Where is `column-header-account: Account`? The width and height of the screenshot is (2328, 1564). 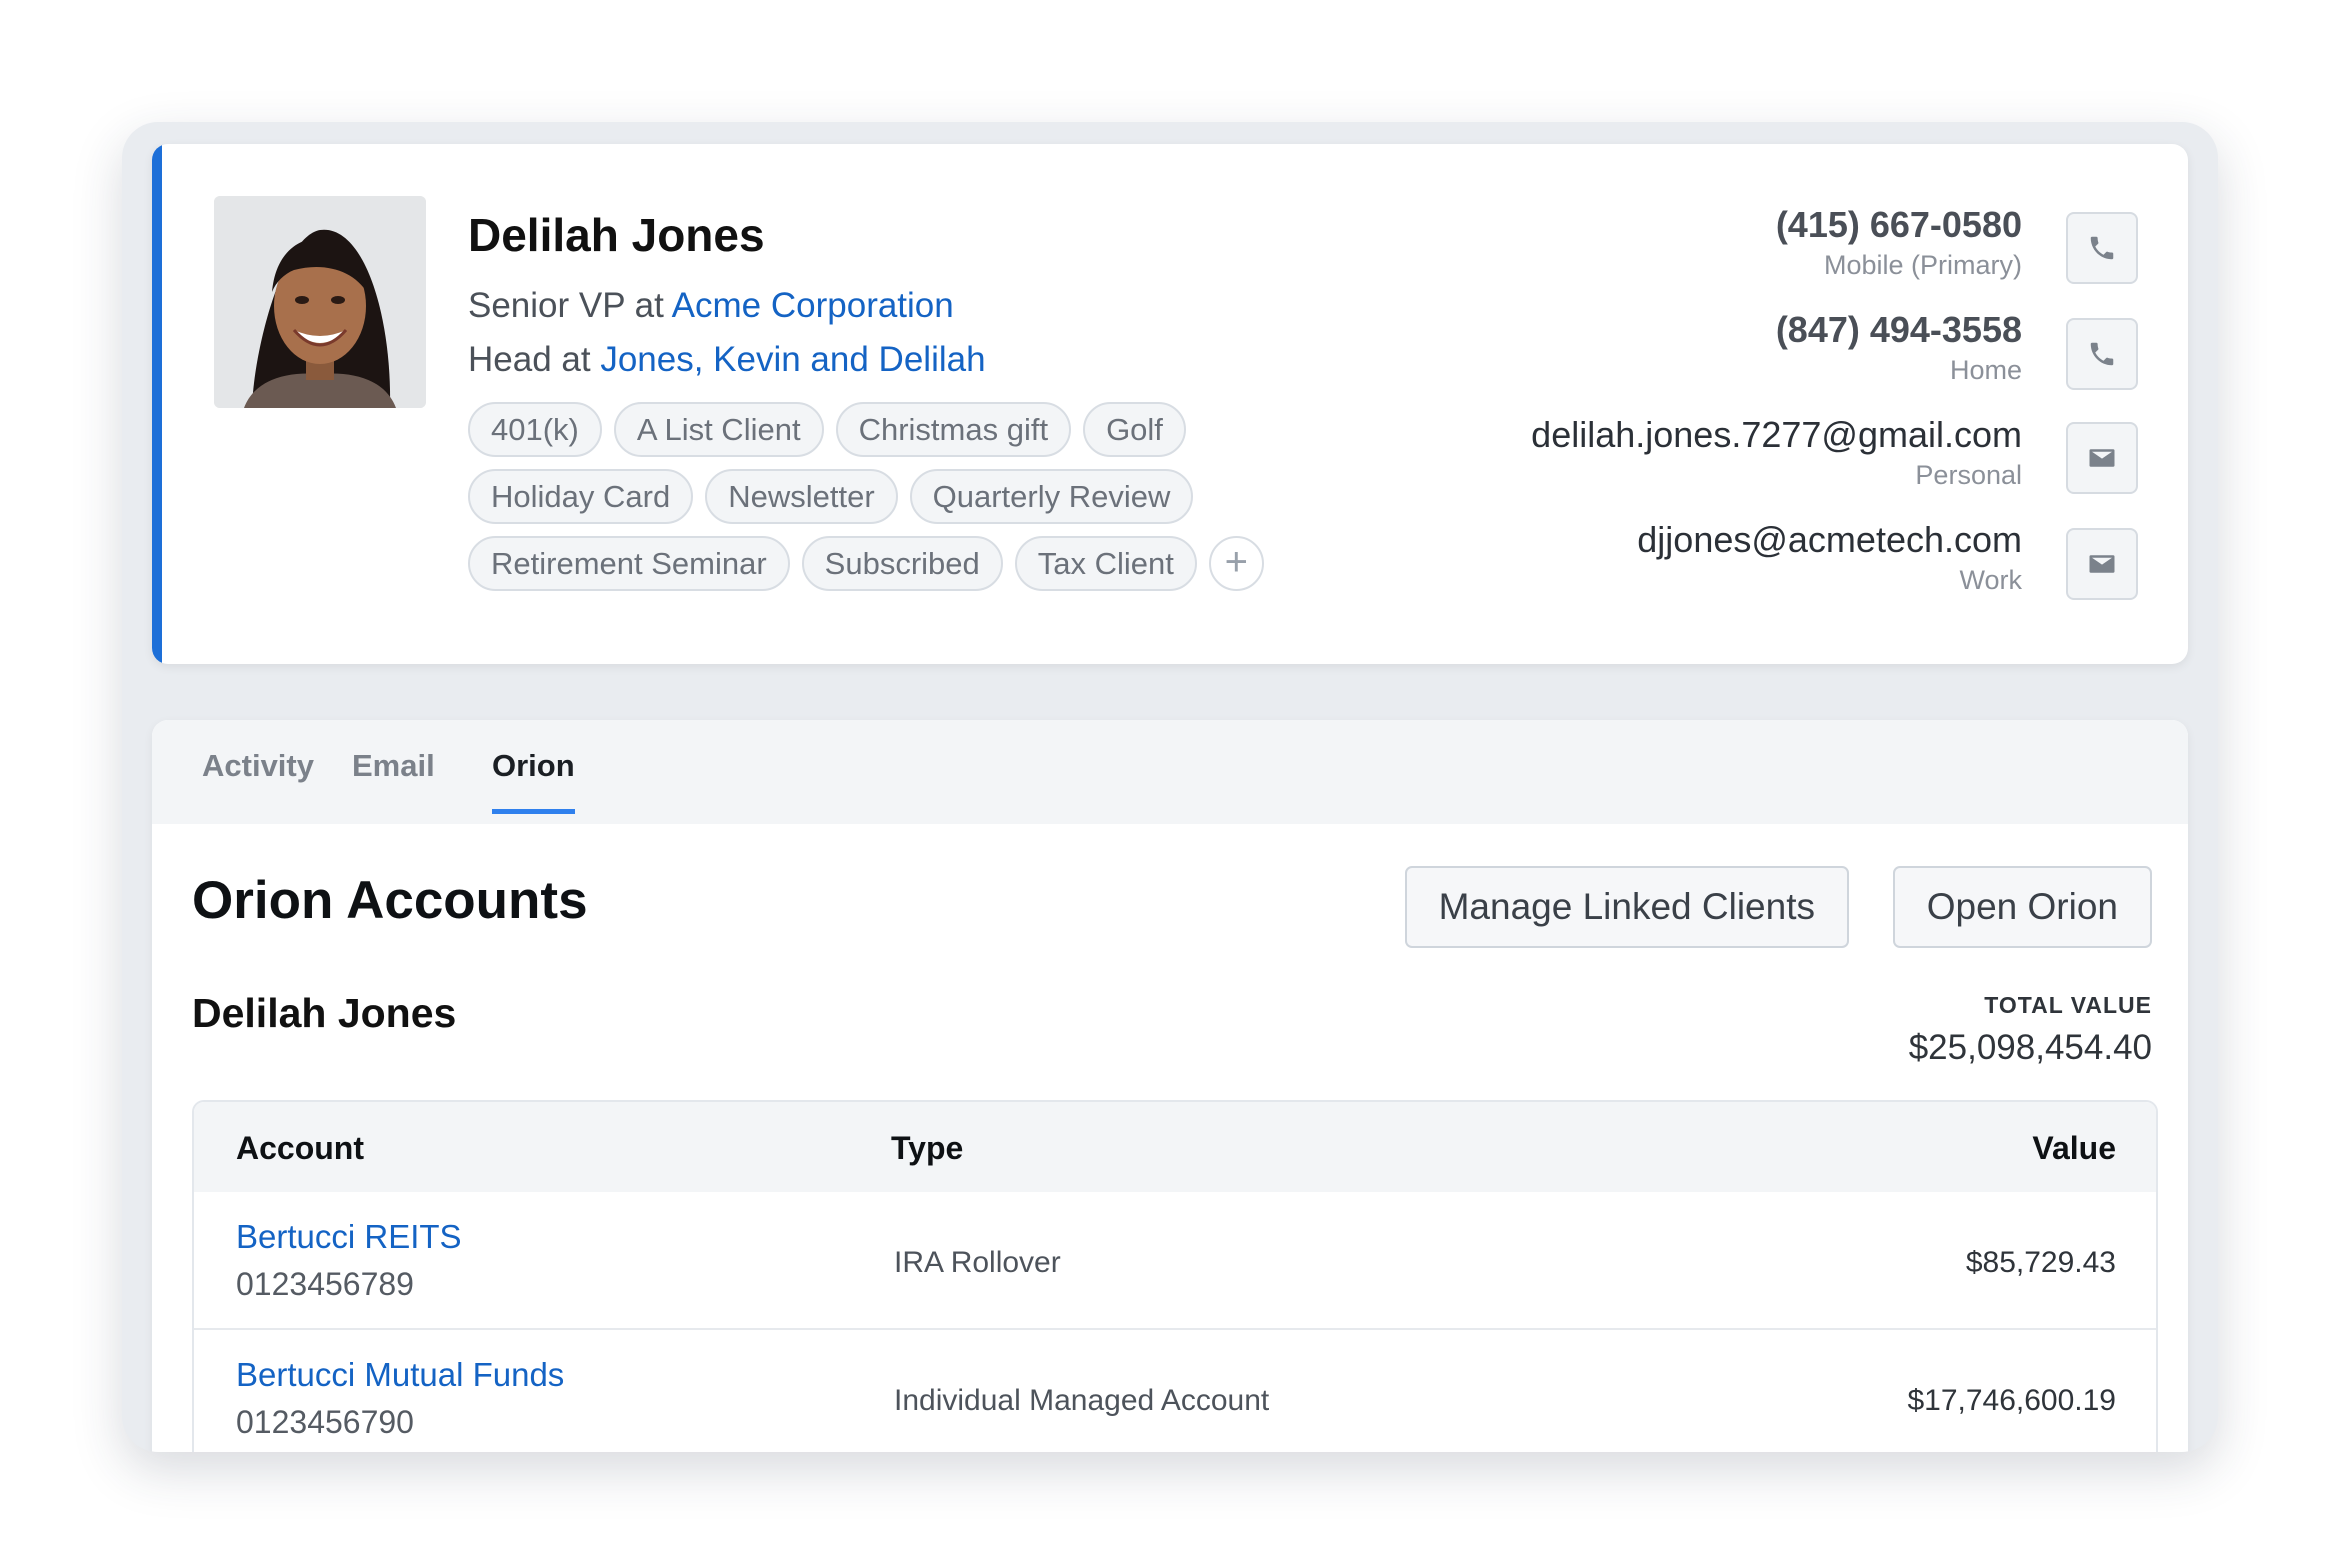 column-header-account: Account is located at coordinates (300, 1148).